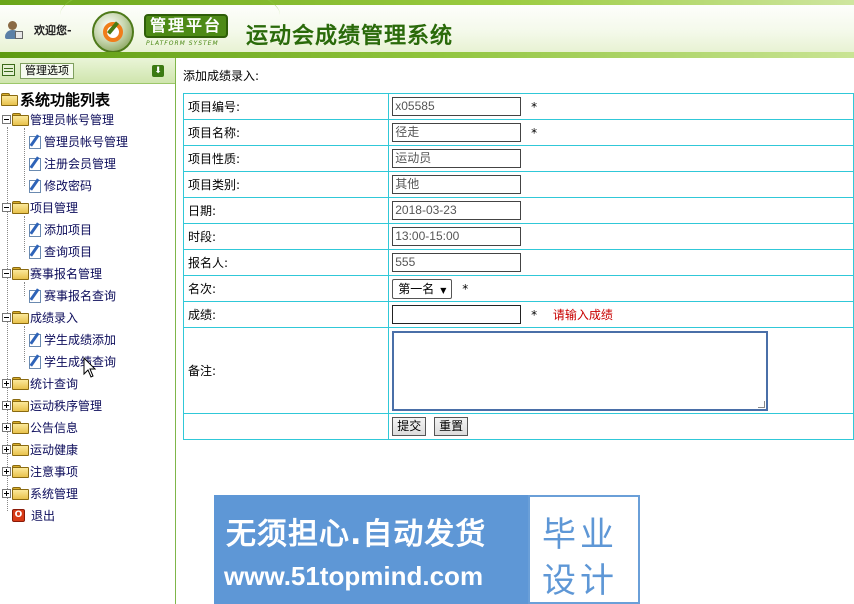 The height and width of the screenshot is (604, 854). What do you see at coordinates (286, 288) in the screenshot?
I see `field-label-rank: 名次:` at bounding box center [286, 288].